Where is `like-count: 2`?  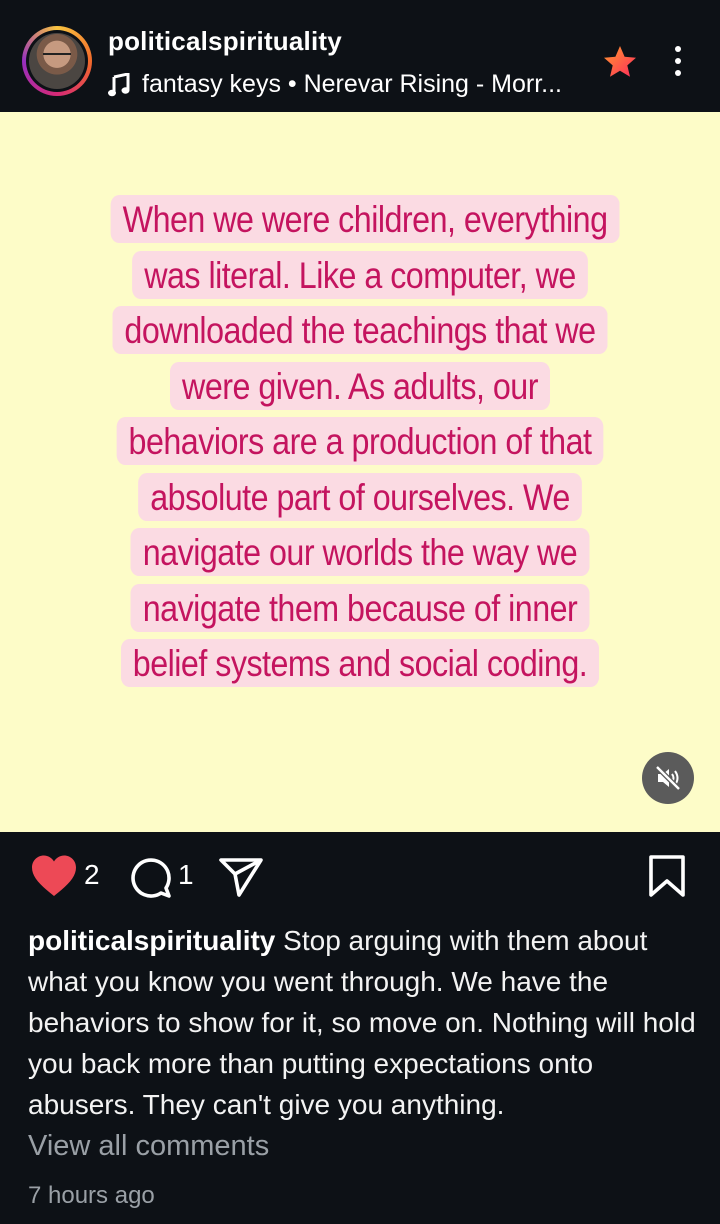
like-count: 2 is located at coordinates (92, 875).